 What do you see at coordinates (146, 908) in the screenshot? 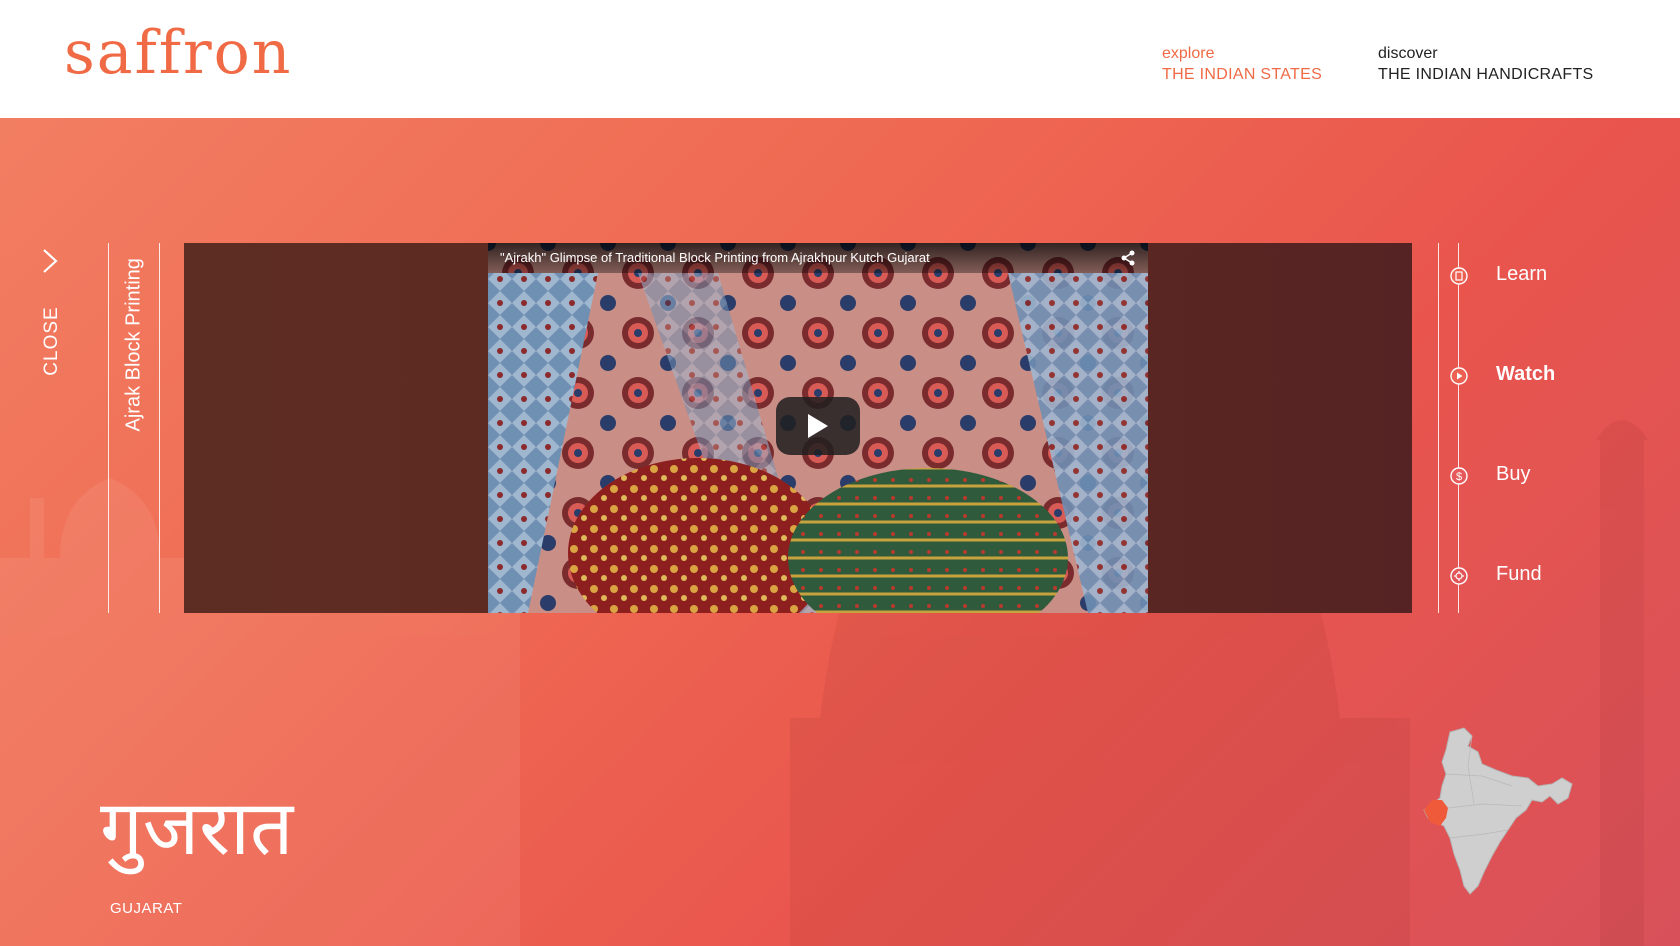
I see `state-name-english: GUJARAT` at bounding box center [146, 908].